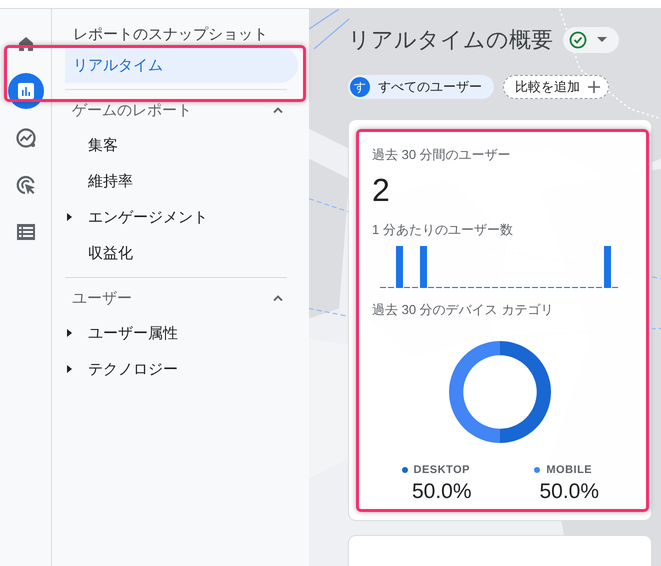 The image size is (661, 566). I want to click on plus-icon, so click(594, 87).